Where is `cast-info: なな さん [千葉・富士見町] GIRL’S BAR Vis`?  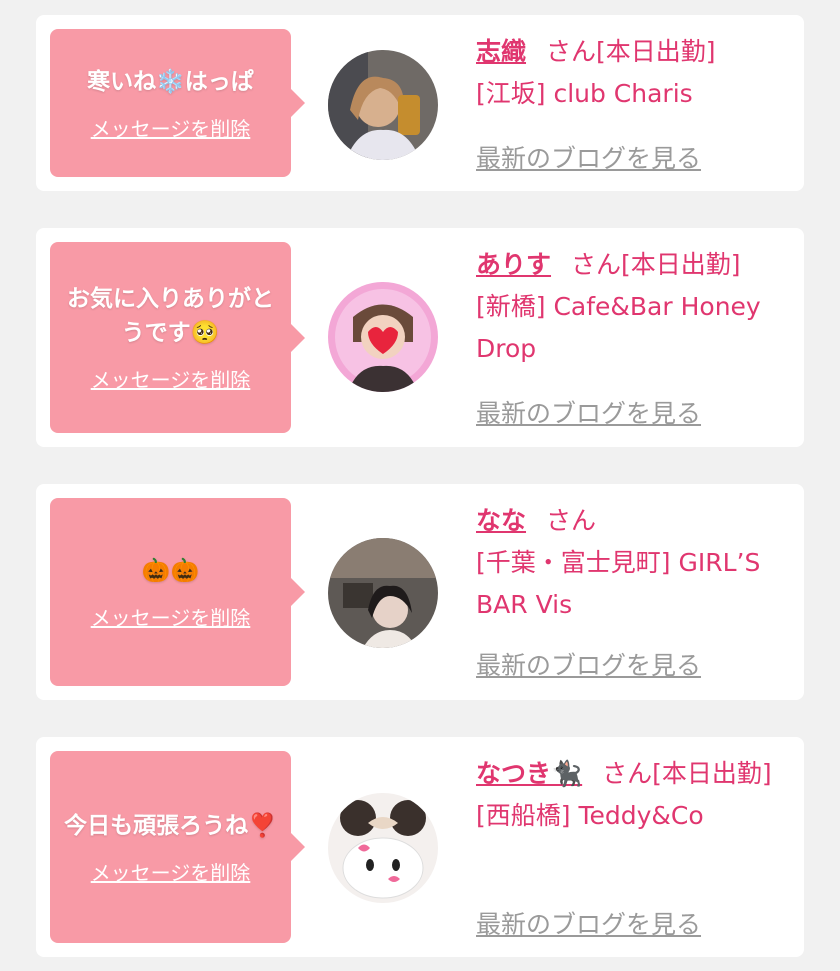 cast-info: なな さん [千葉・富士見町] GIRL’S BAR Vis is located at coordinates (636, 563).